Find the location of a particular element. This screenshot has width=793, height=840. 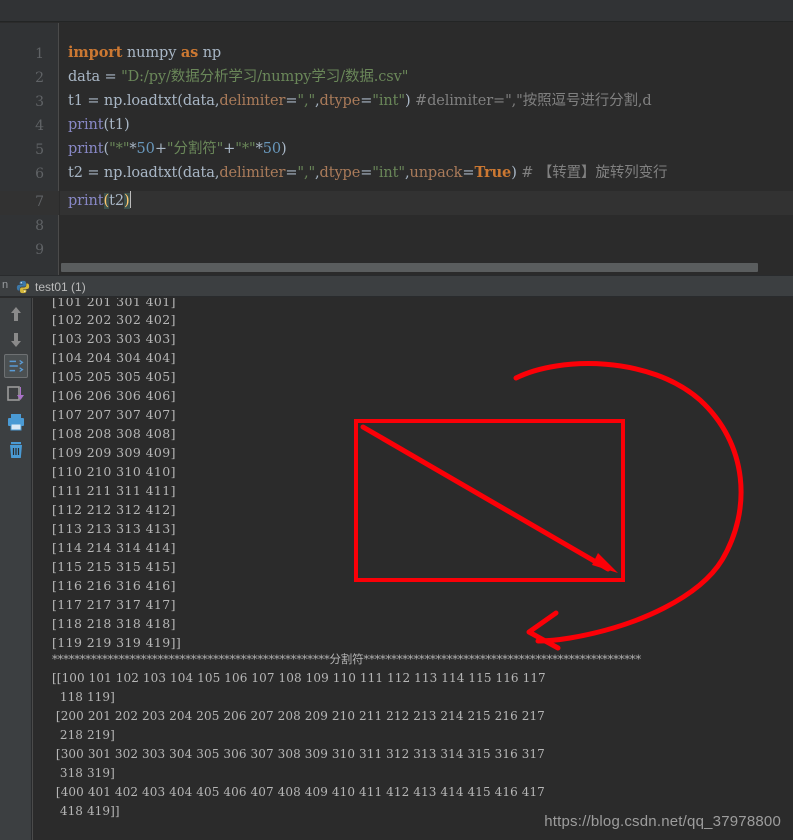

code-token: t1 = np.loadtxt(data, is located at coordinates (144, 101).